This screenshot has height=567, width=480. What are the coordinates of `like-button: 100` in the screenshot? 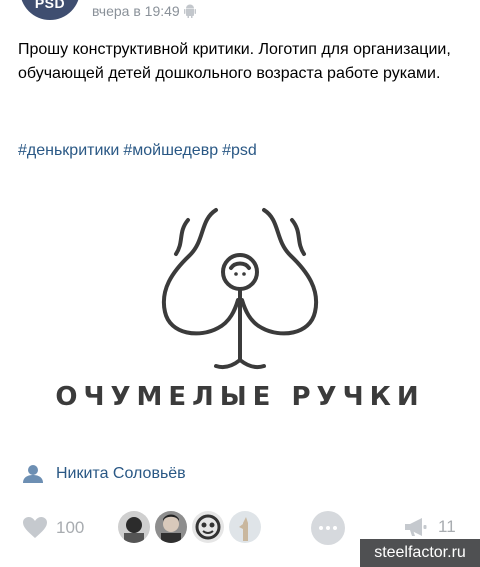 It's located at (53, 527).